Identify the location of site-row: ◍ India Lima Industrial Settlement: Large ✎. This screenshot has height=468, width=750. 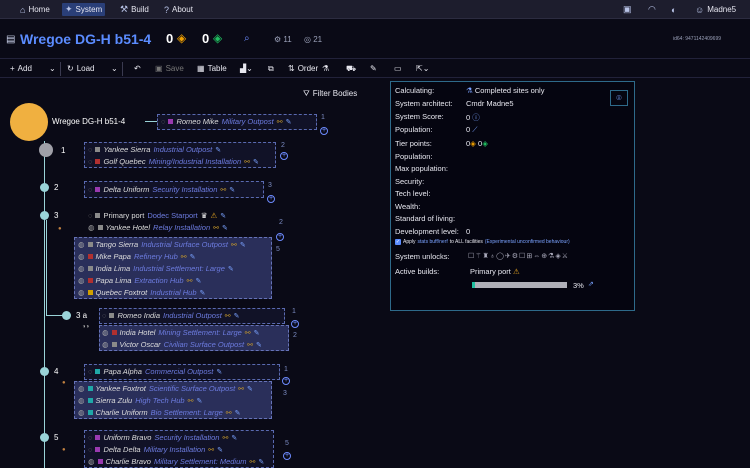
(156, 268).